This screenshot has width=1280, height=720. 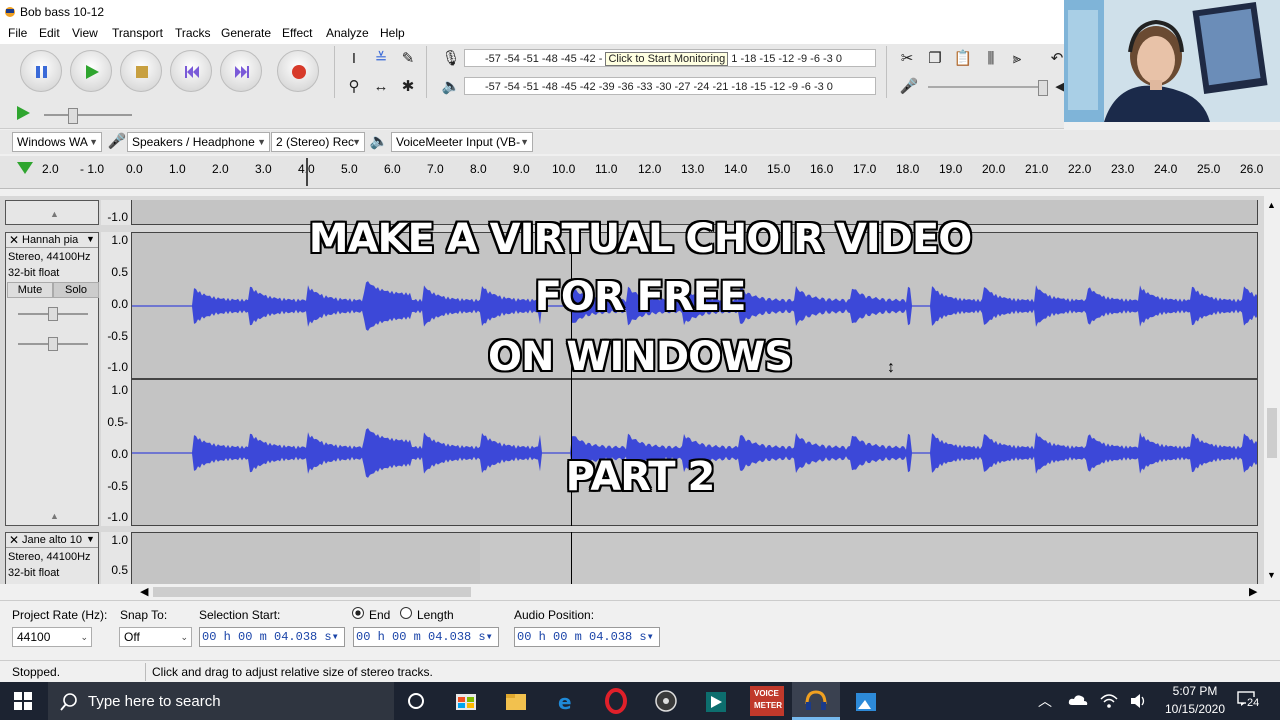 I want to click on menu-transport: Transport, so click(x=137, y=33).